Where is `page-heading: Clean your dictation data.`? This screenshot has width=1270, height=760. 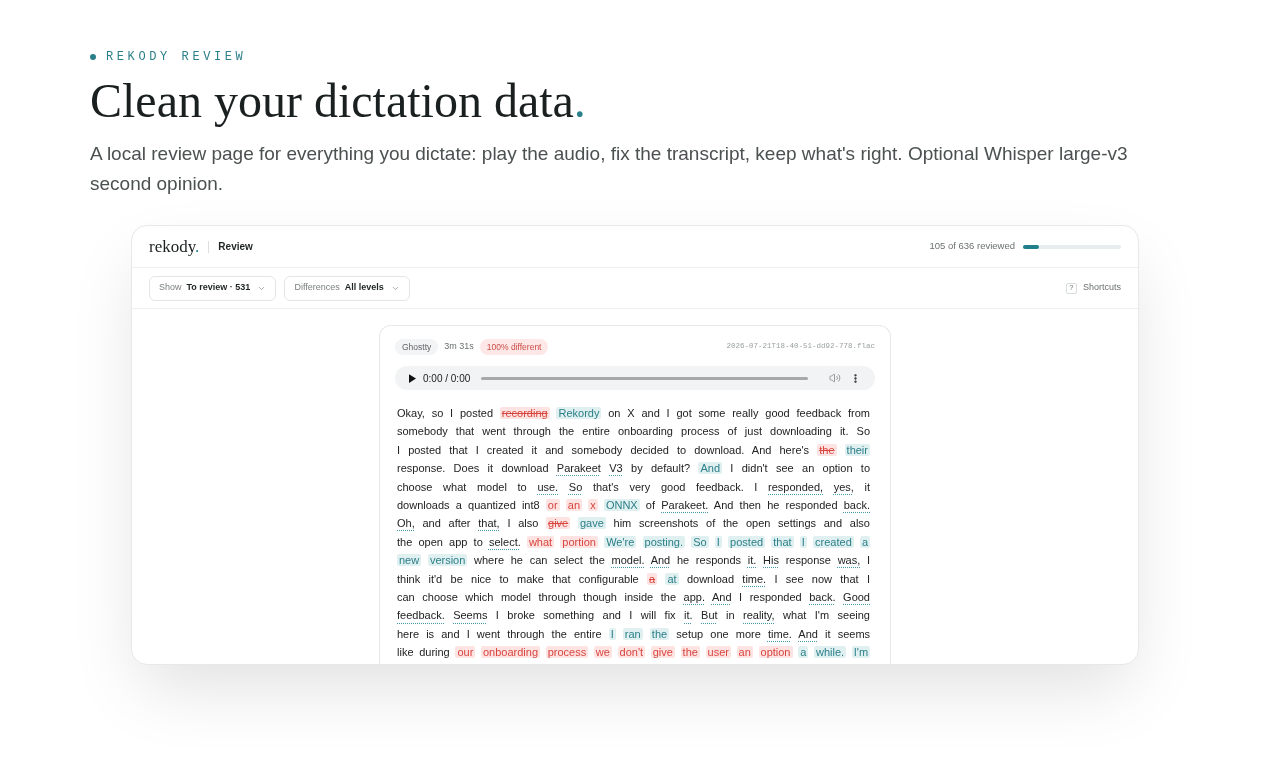 page-heading: Clean your dictation data. is located at coordinates (338, 101).